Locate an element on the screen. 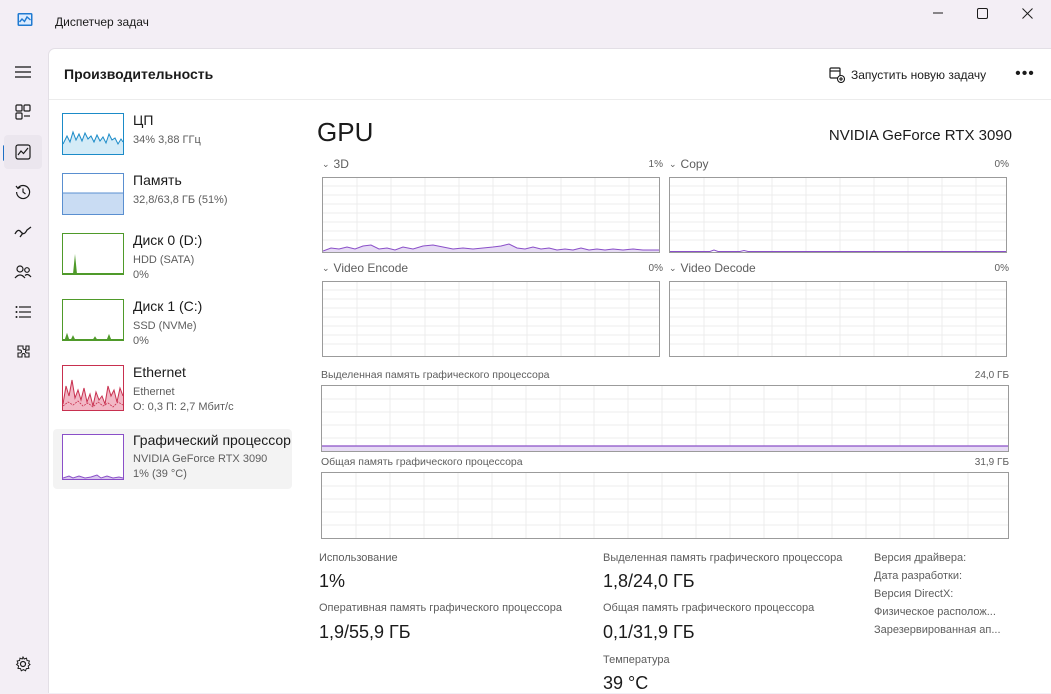  close-icon is located at coordinates (1027, 13).